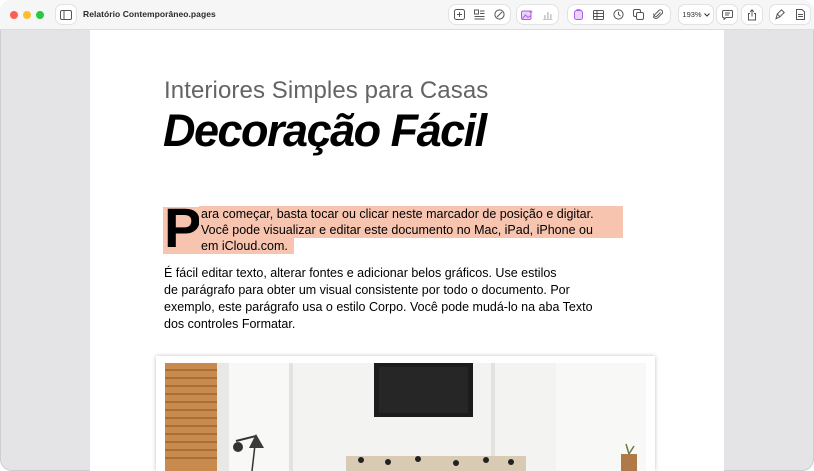 Image resolution: width=814 pixels, height=471 pixels. I want to click on share-button, so click(752, 14).